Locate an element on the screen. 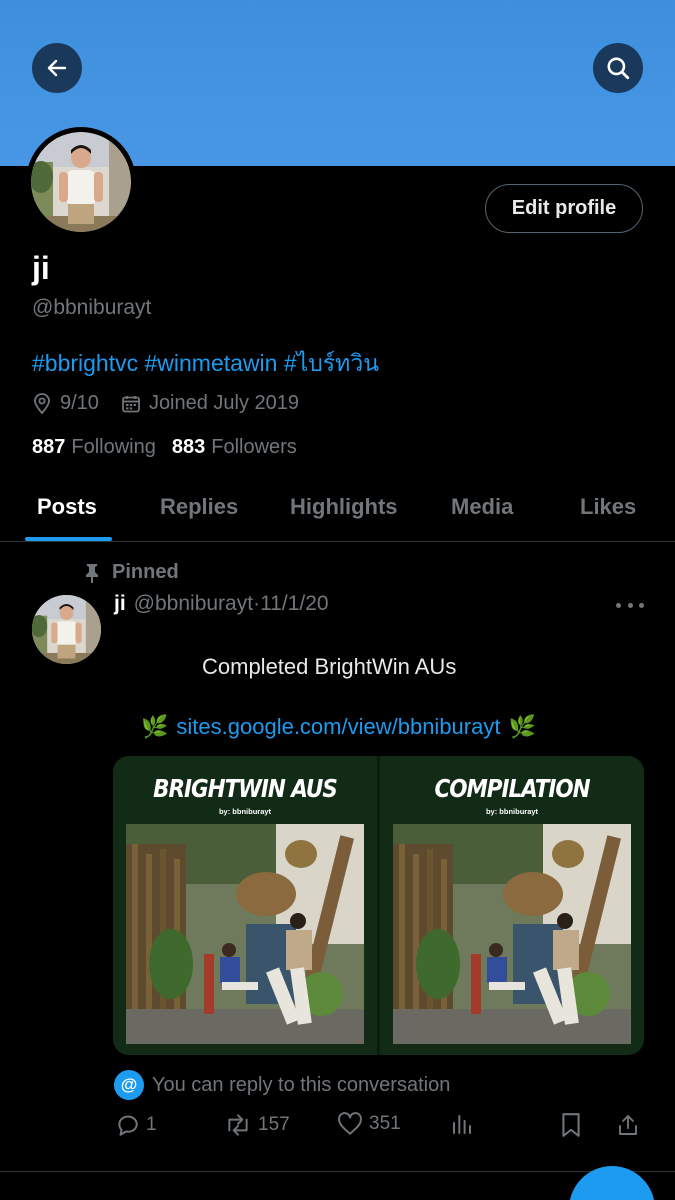 This screenshot has width=675, height=1200. location-pin-icon is located at coordinates (42, 403).